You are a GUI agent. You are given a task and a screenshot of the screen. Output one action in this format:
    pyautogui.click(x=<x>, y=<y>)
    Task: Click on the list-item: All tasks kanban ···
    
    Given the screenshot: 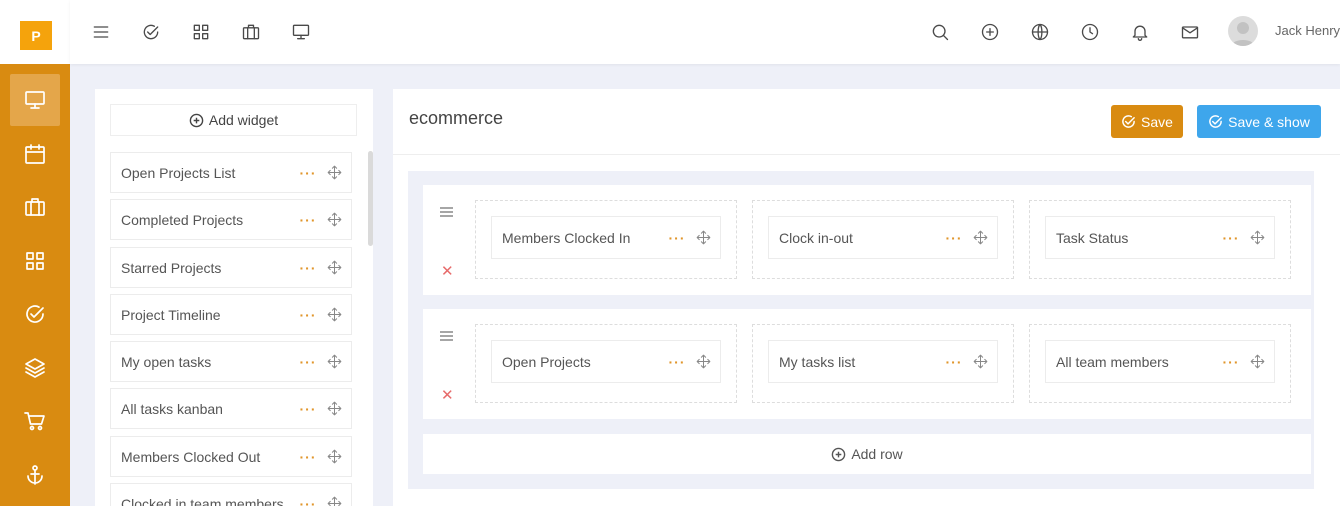 What is the action you would take?
    pyautogui.click(x=231, y=408)
    